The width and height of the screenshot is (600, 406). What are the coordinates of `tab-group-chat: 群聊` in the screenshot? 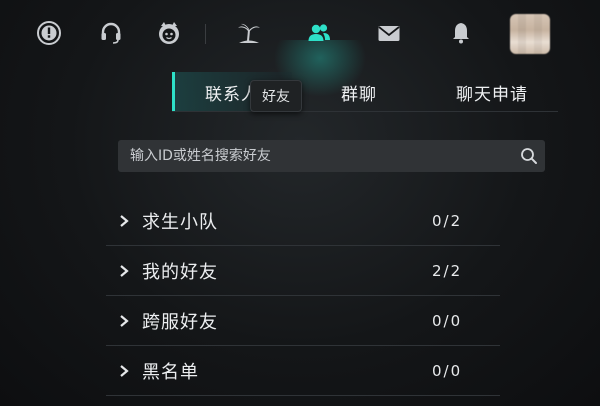 It's located at (359, 92).